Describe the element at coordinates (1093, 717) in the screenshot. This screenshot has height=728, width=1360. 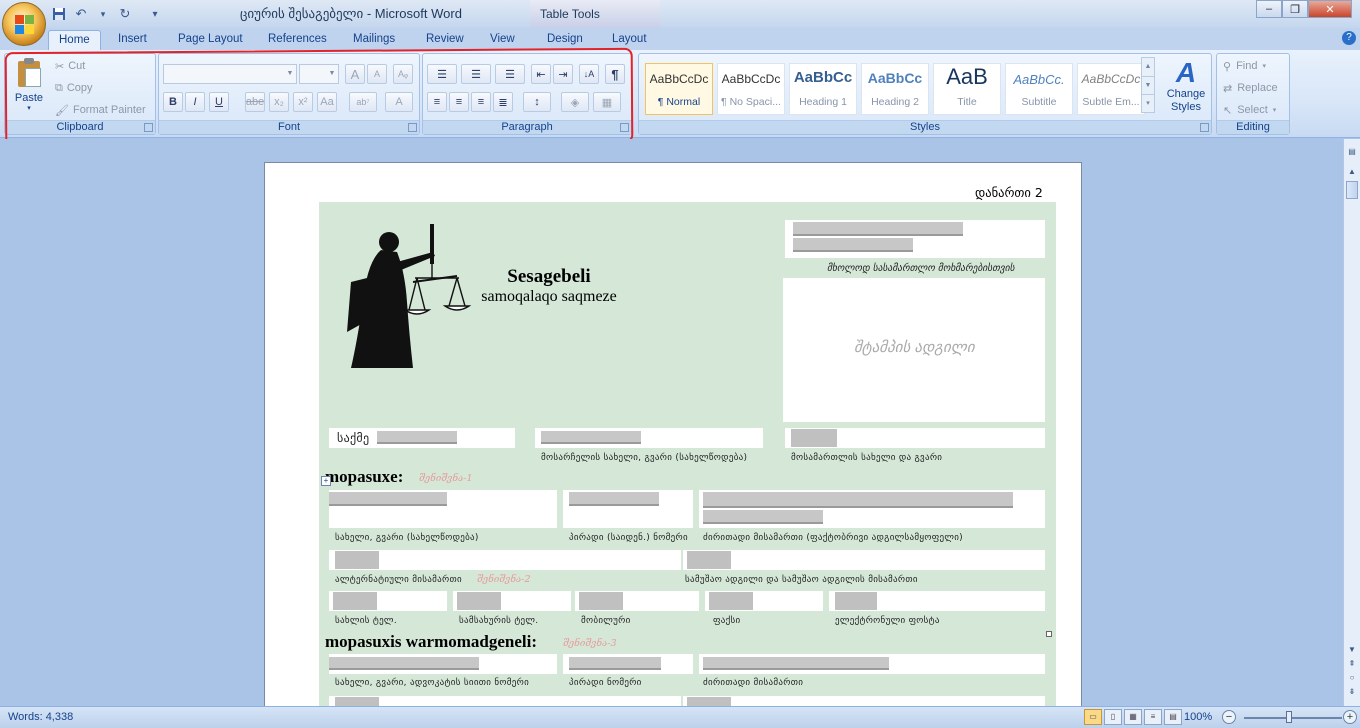
I see `print-layout-icon: ▭` at that location.